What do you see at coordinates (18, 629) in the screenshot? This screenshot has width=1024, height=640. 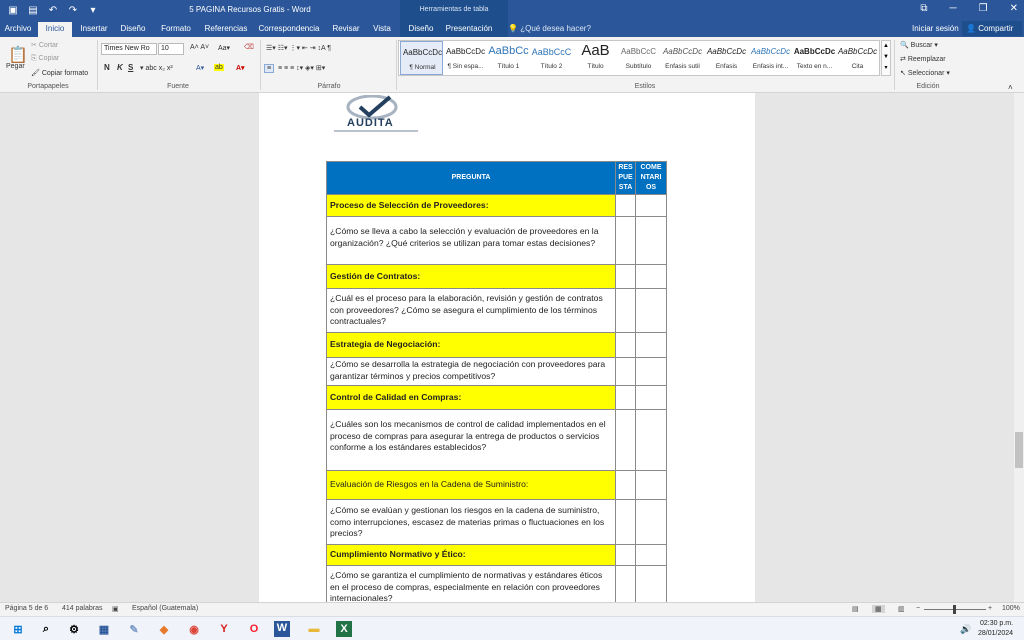 I see `windows-start-icon: ⊞` at bounding box center [18, 629].